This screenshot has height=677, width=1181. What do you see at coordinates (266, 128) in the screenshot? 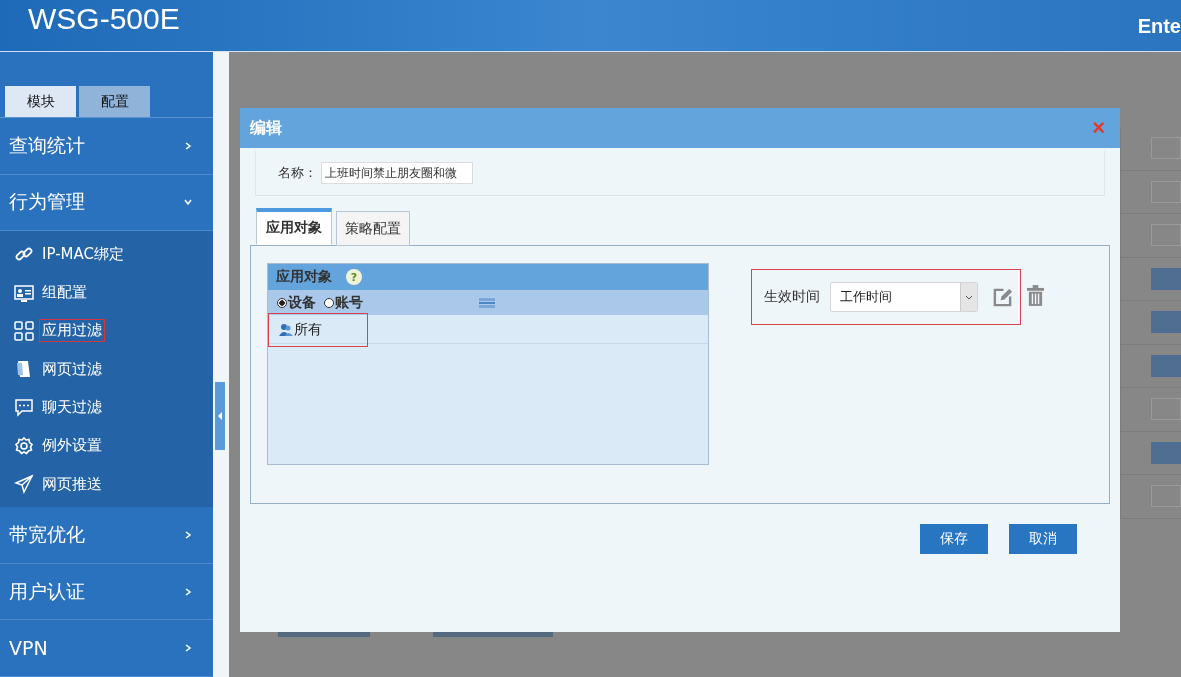
I see `dialog-title: 编辑` at bounding box center [266, 128].